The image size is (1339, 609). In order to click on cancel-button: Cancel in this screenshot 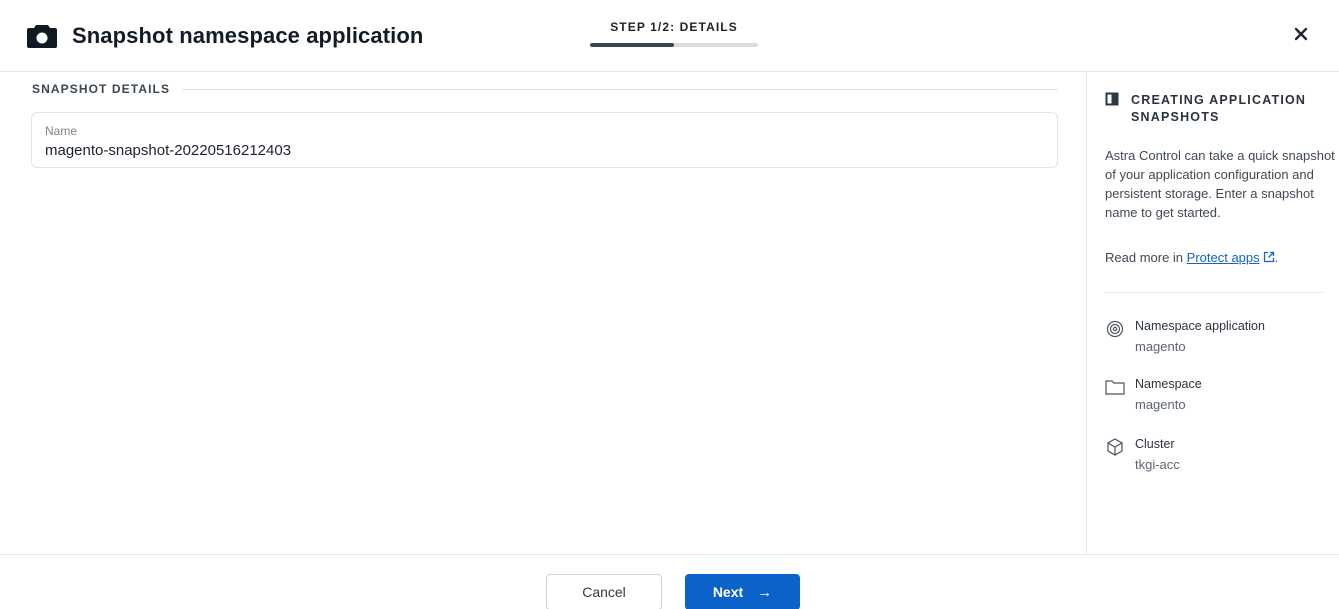, I will do `click(604, 591)`.